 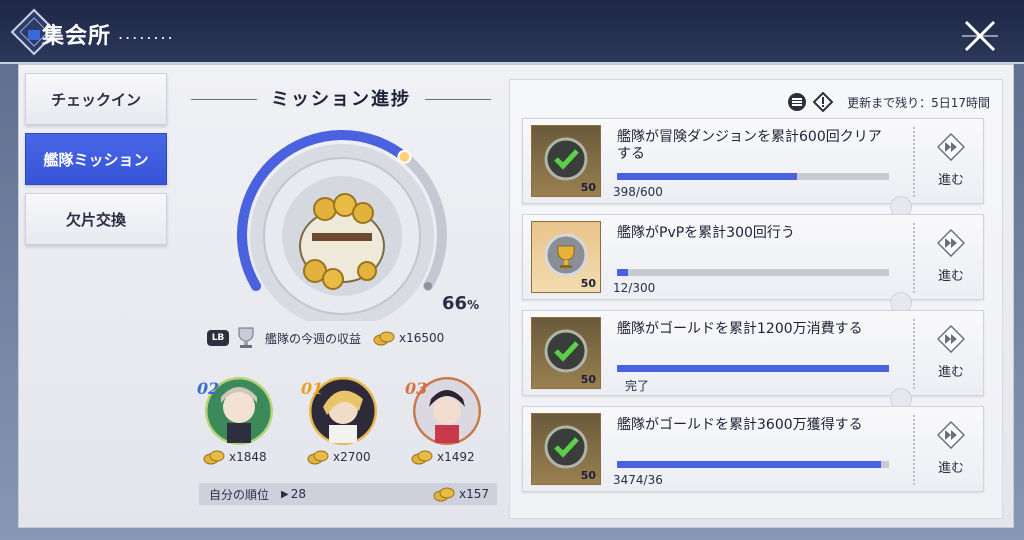 I want to click on mission-progress-text: 完了, so click(x=637, y=386).